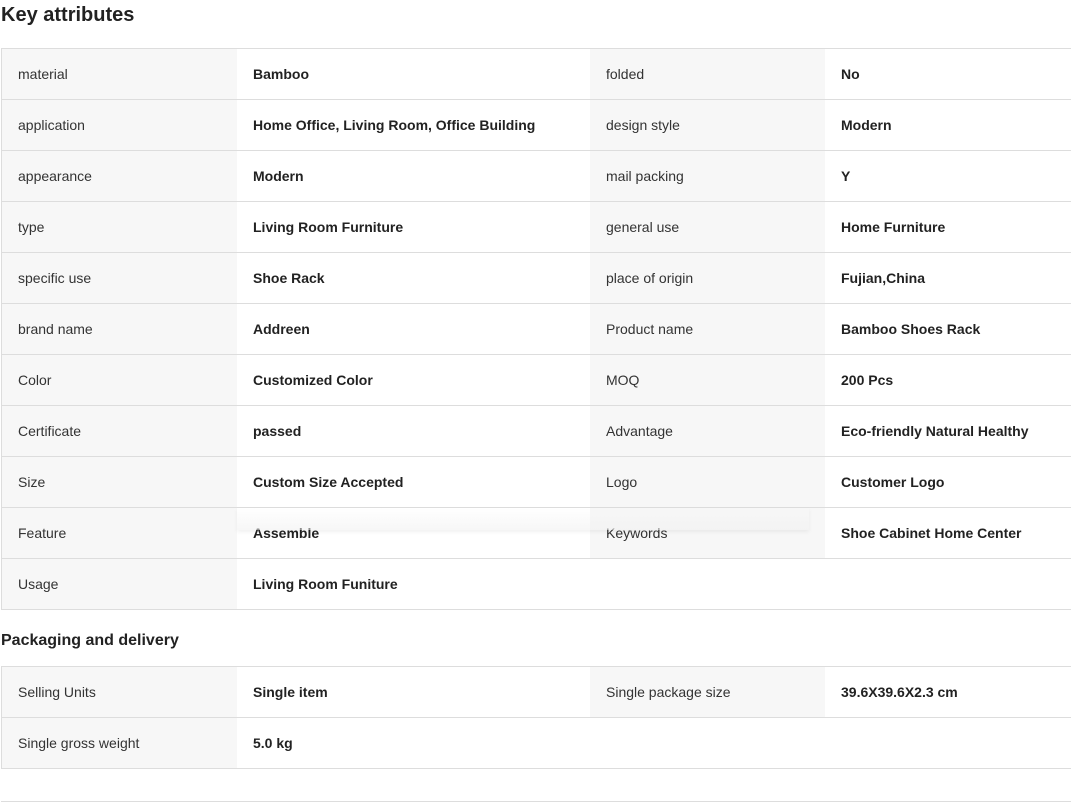 The image size is (1071, 807). Describe the element at coordinates (119, 692) in the screenshot. I see `attribute-label: Selling Units` at that location.